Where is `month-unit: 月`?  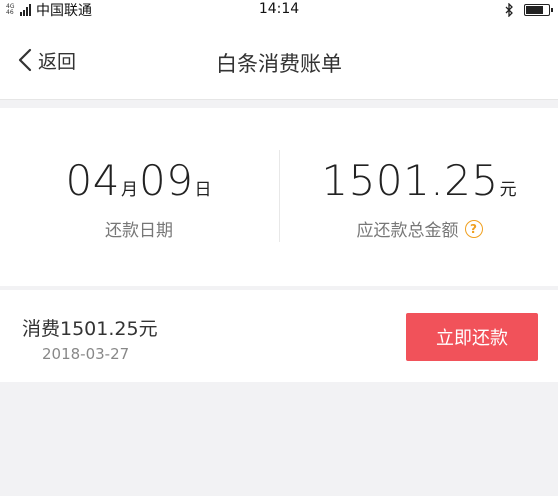 month-unit: 月 is located at coordinates (129, 190).